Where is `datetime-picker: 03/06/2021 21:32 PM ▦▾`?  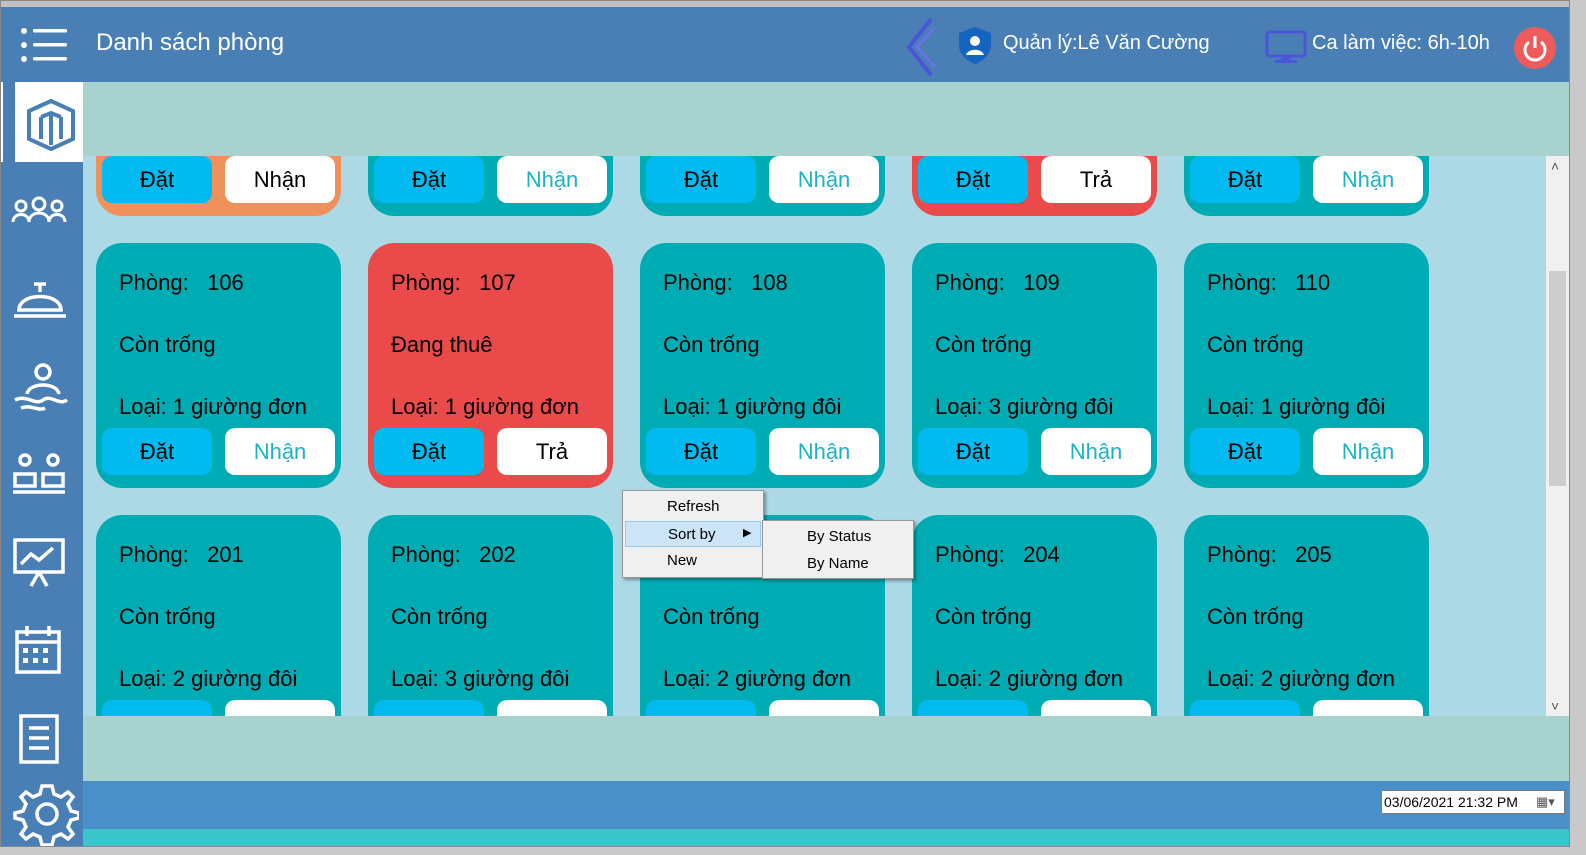
datetime-picker: 03/06/2021 21:32 PM ▦▾ is located at coordinates (1473, 802).